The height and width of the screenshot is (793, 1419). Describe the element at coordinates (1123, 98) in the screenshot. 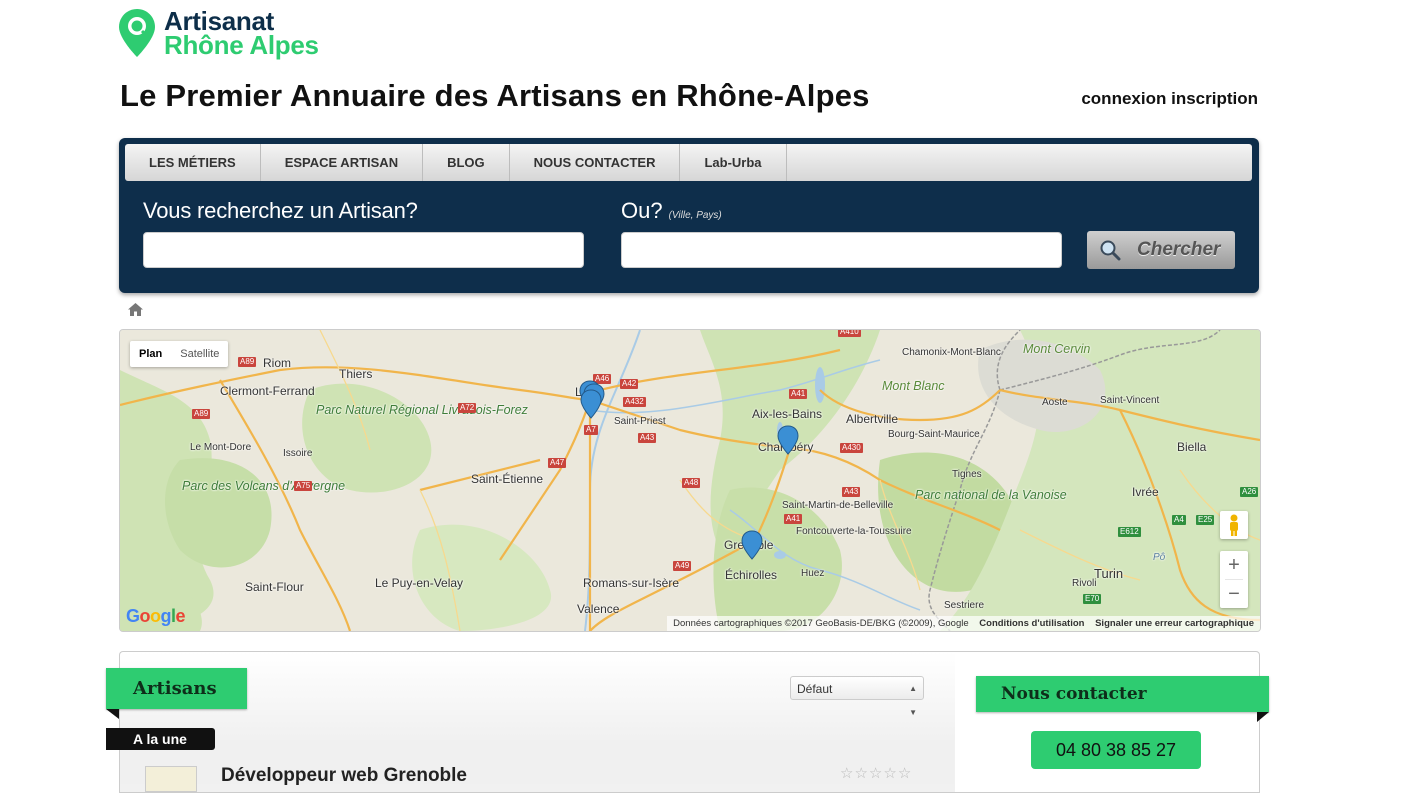

I see `login-link: connexion` at that location.